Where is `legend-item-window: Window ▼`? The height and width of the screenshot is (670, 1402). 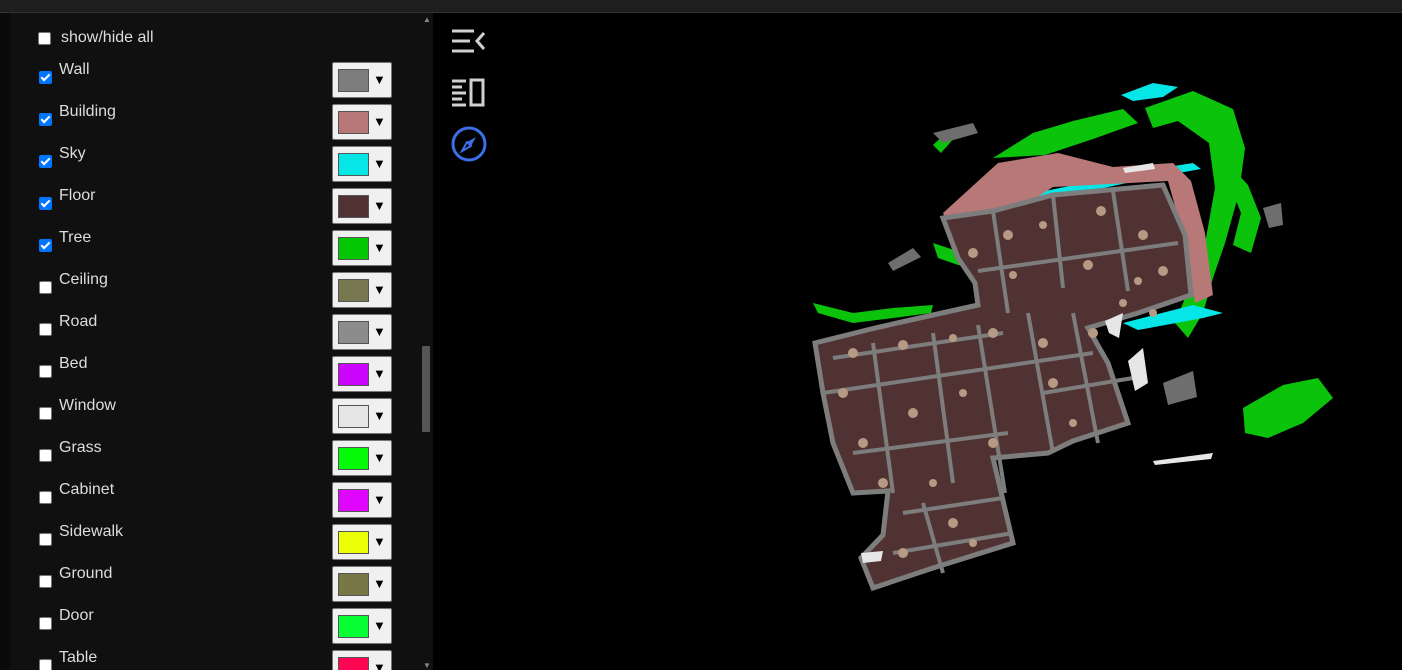 legend-item-window: Window ▼ is located at coordinates (215, 416).